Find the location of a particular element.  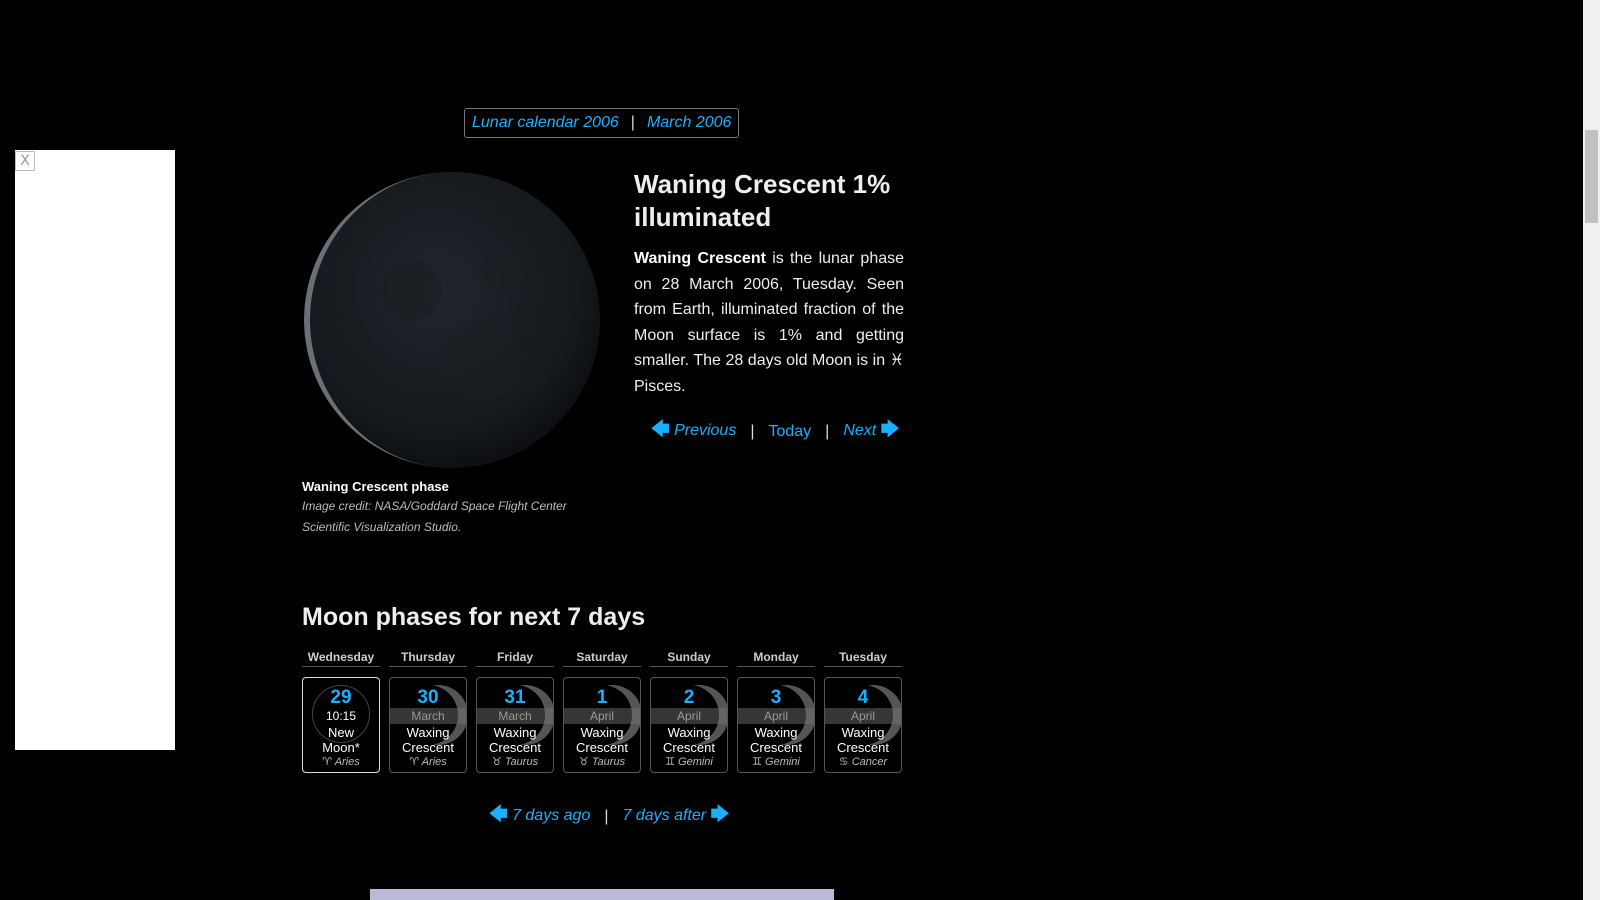

breadcrumb: Lunar calendar 2006 | March 2006 is located at coordinates (602, 123).